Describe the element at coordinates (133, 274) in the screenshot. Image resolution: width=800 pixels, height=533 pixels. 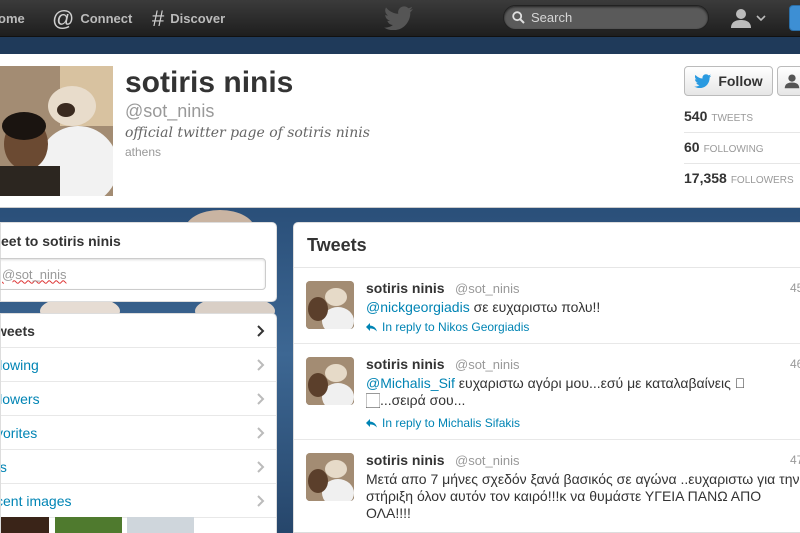
I see `tweet-to-input: @sot_ninis` at that location.